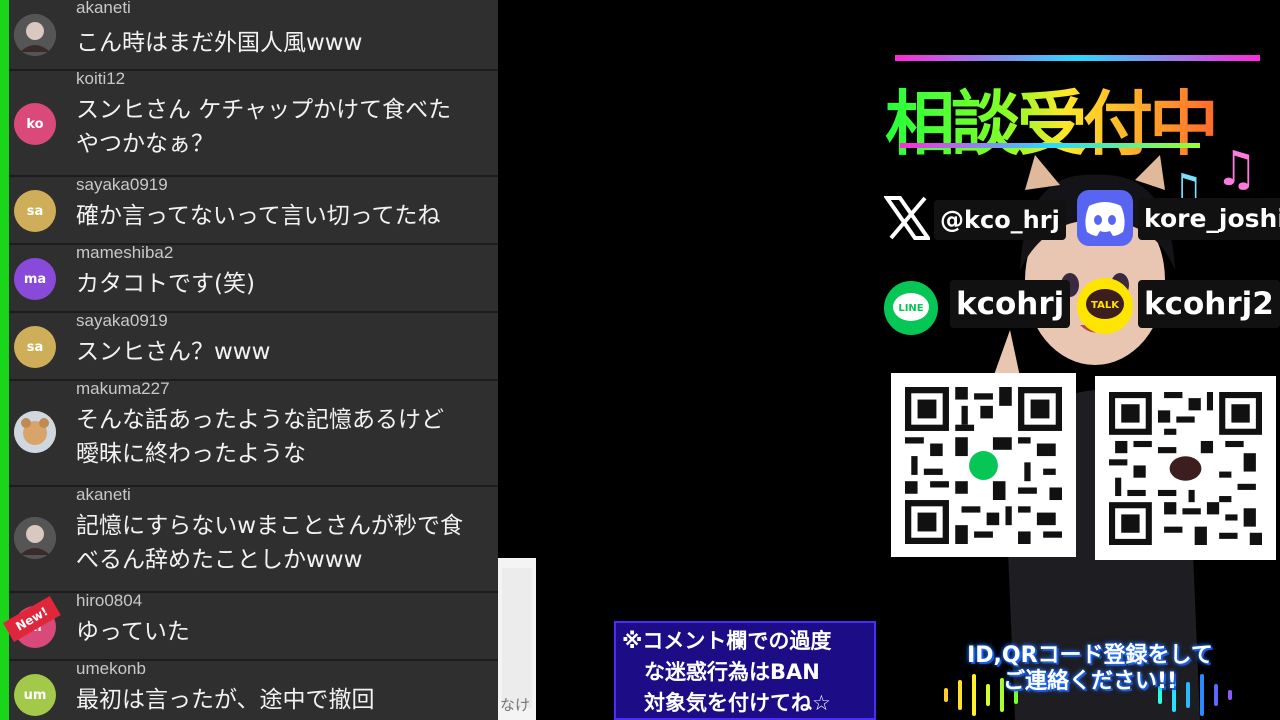  I want to click on kakaotalk-icon: TALK, so click(1105, 306).